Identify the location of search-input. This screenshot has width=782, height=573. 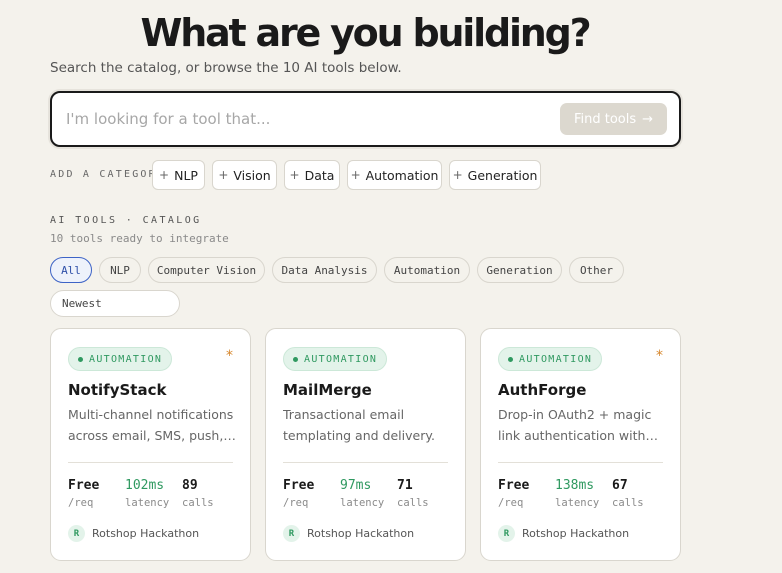
(301, 119).